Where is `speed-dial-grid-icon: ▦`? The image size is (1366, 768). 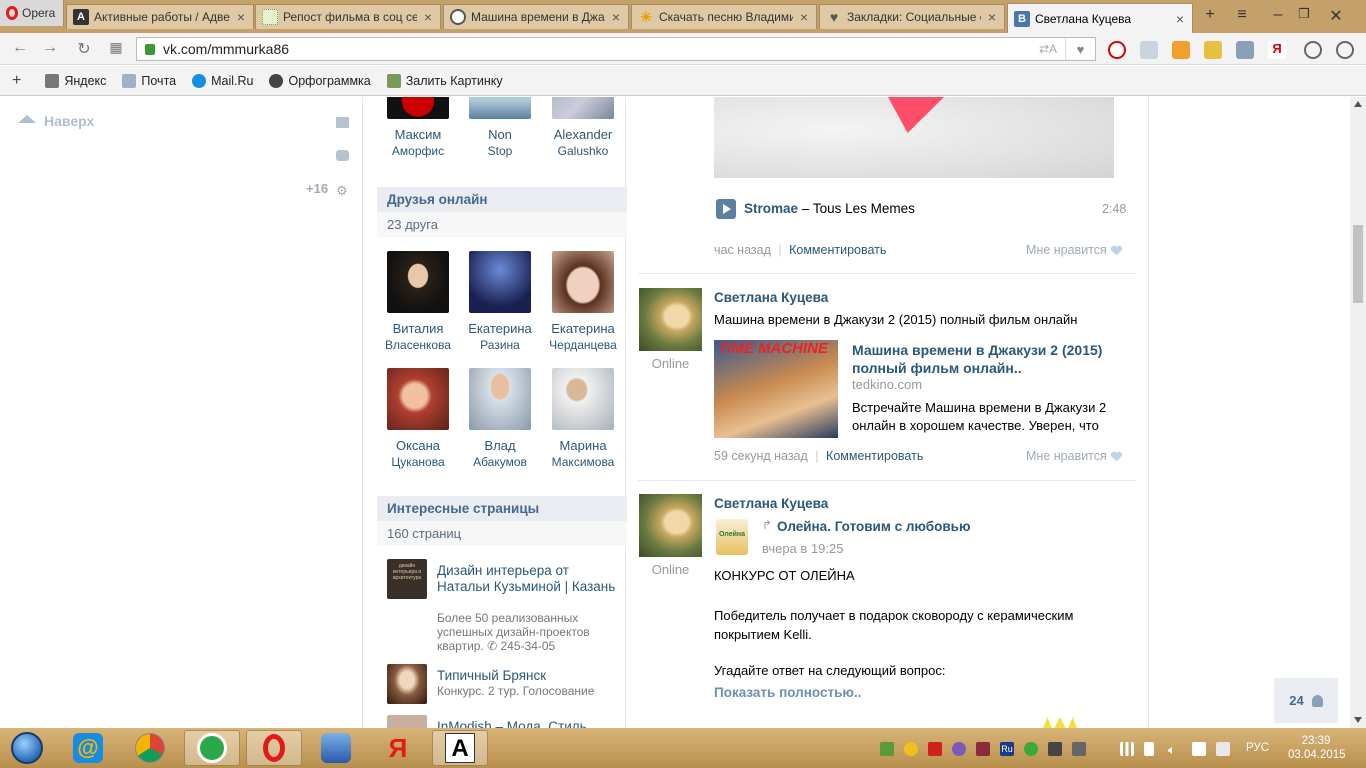 speed-dial-grid-icon: ▦ is located at coordinates (116, 47).